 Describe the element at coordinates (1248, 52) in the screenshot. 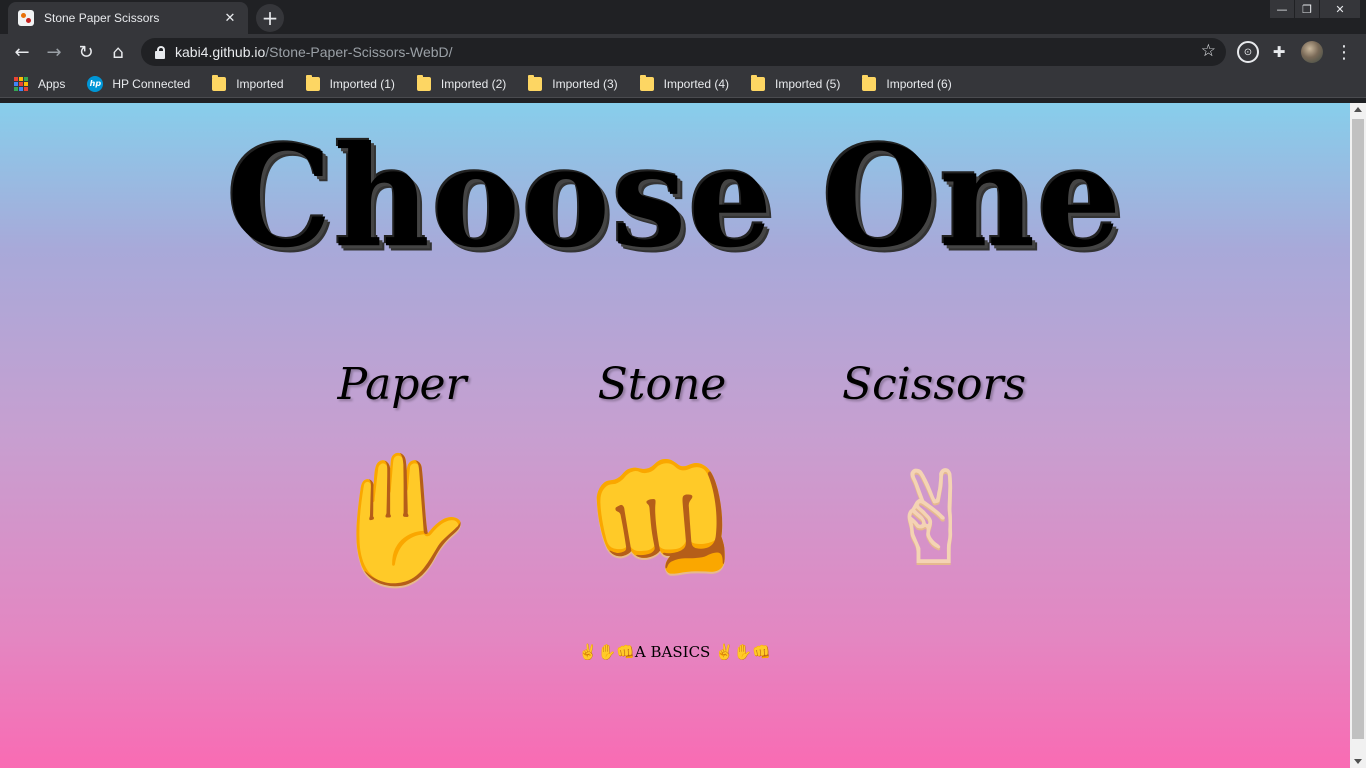

I see `extension-icon: ⊙` at that location.